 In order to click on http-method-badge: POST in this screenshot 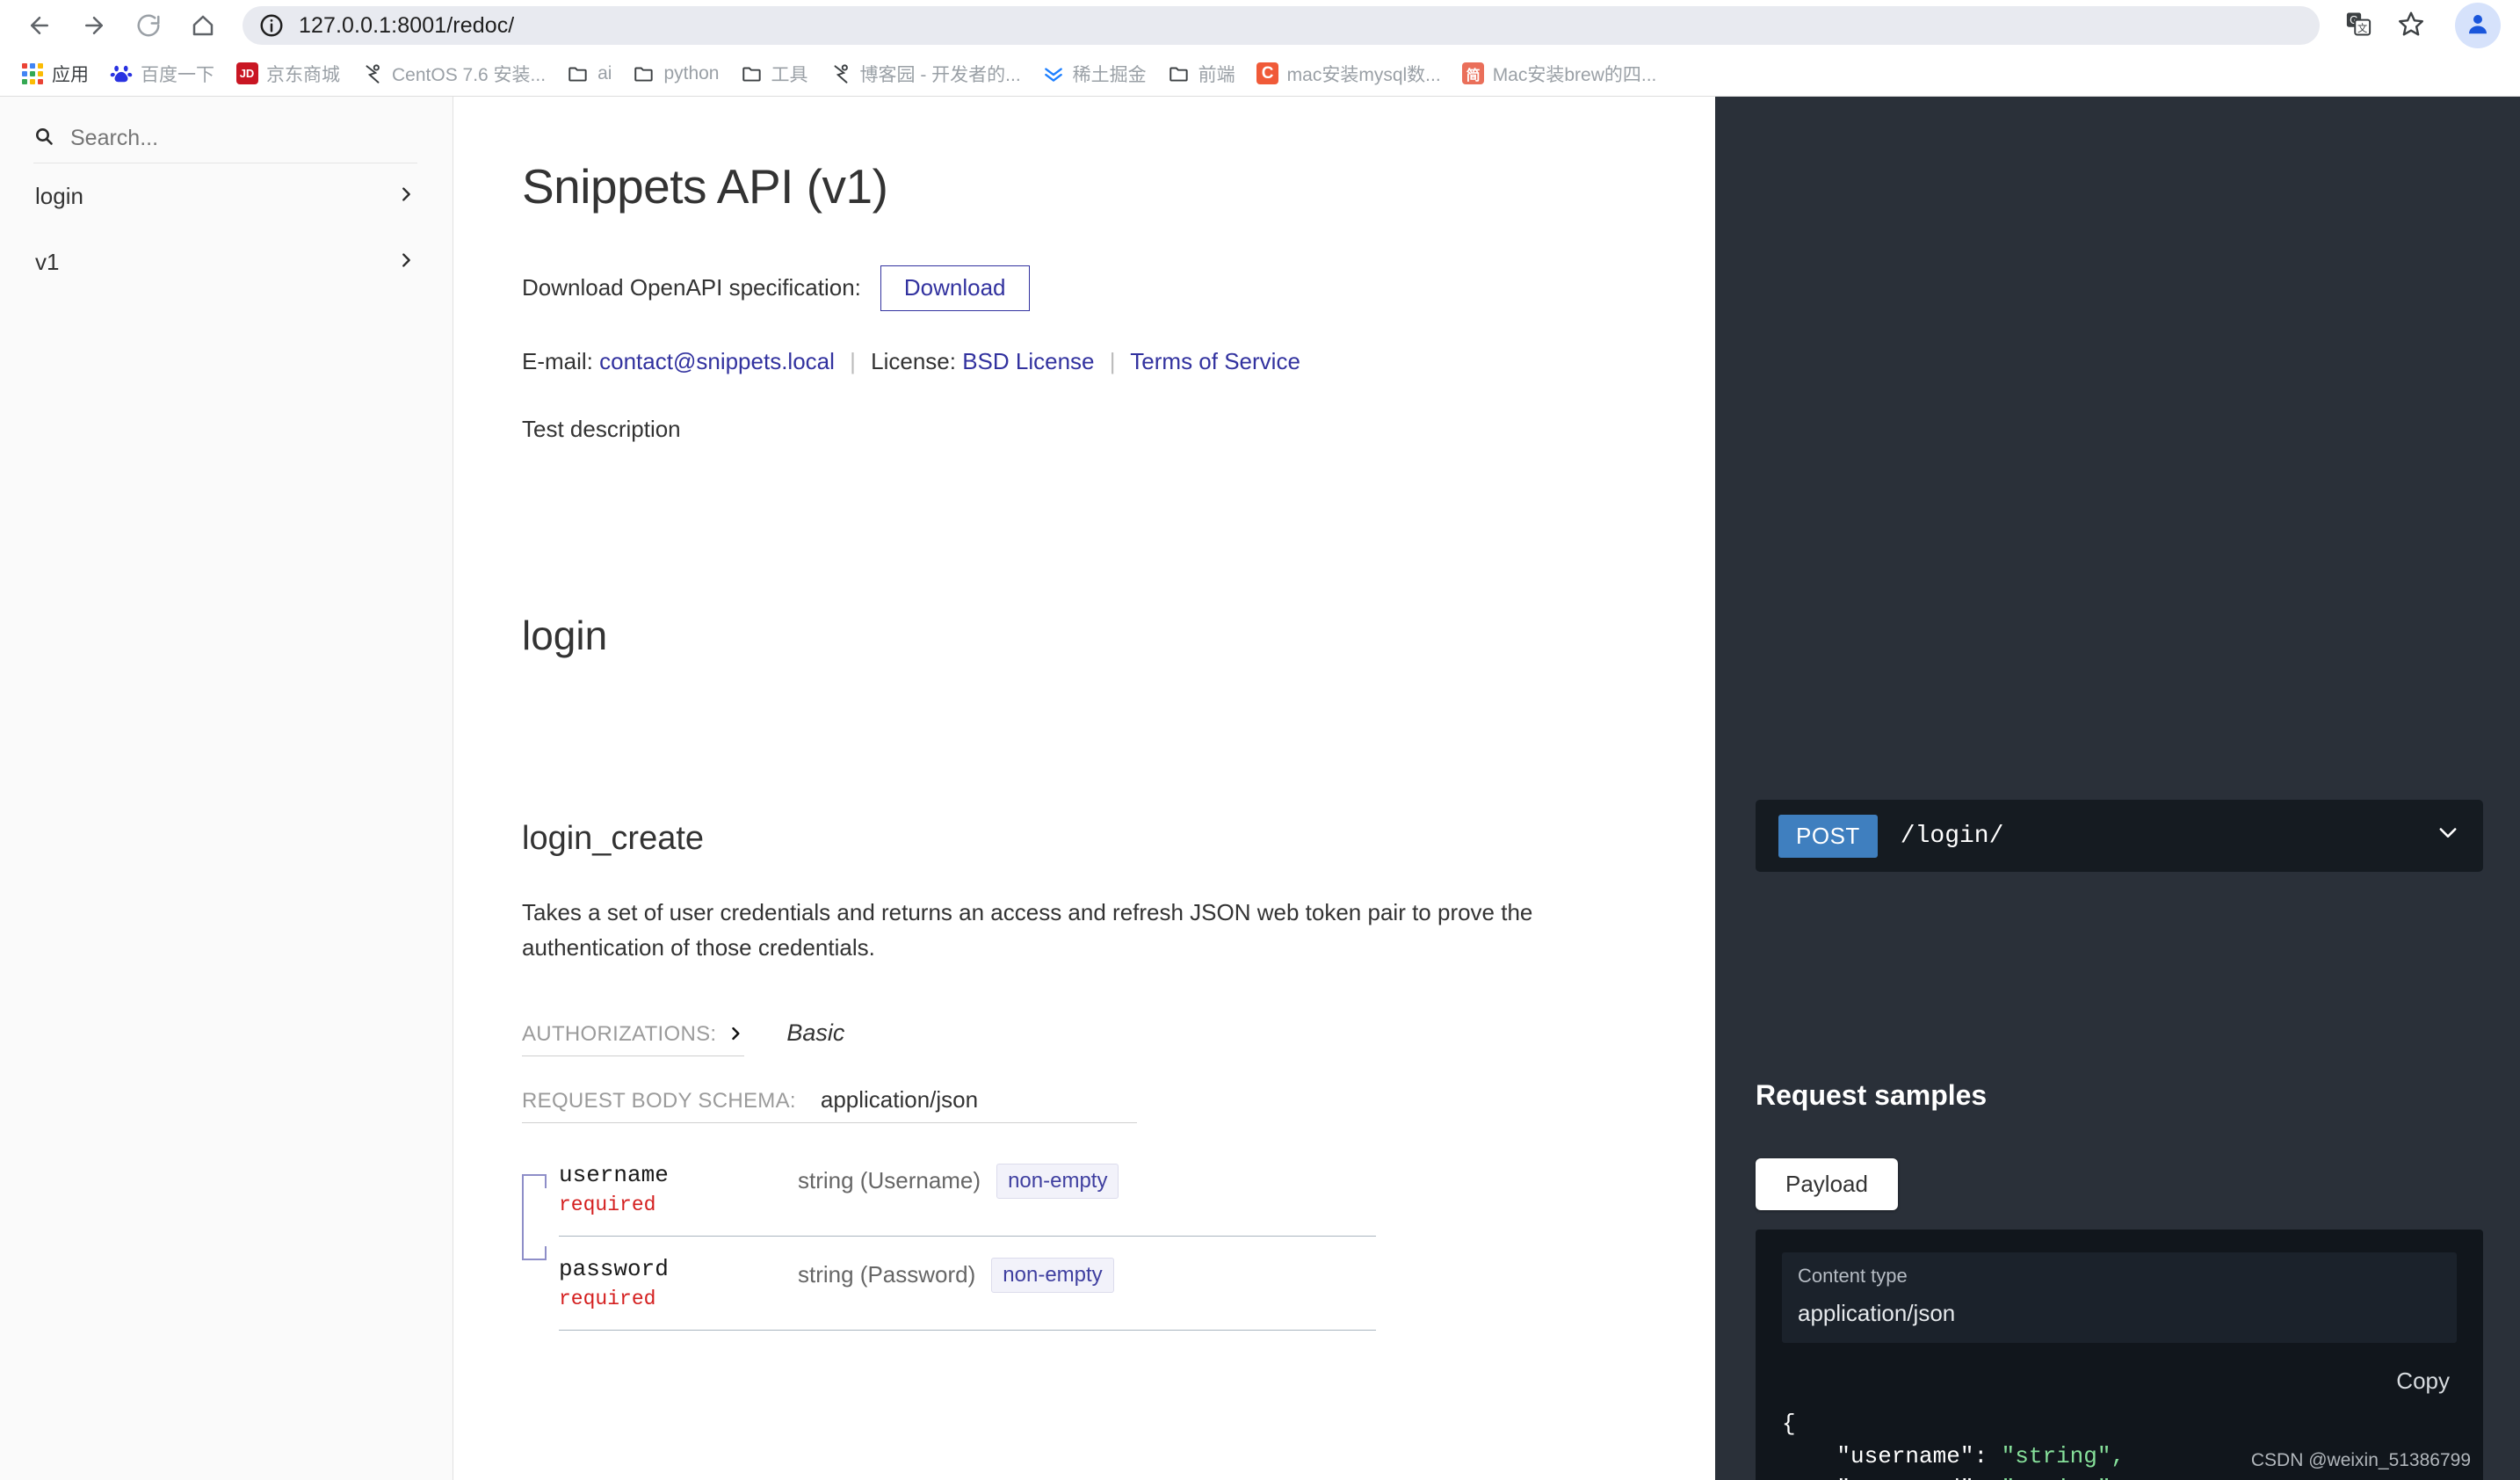, I will do `click(1828, 836)`.